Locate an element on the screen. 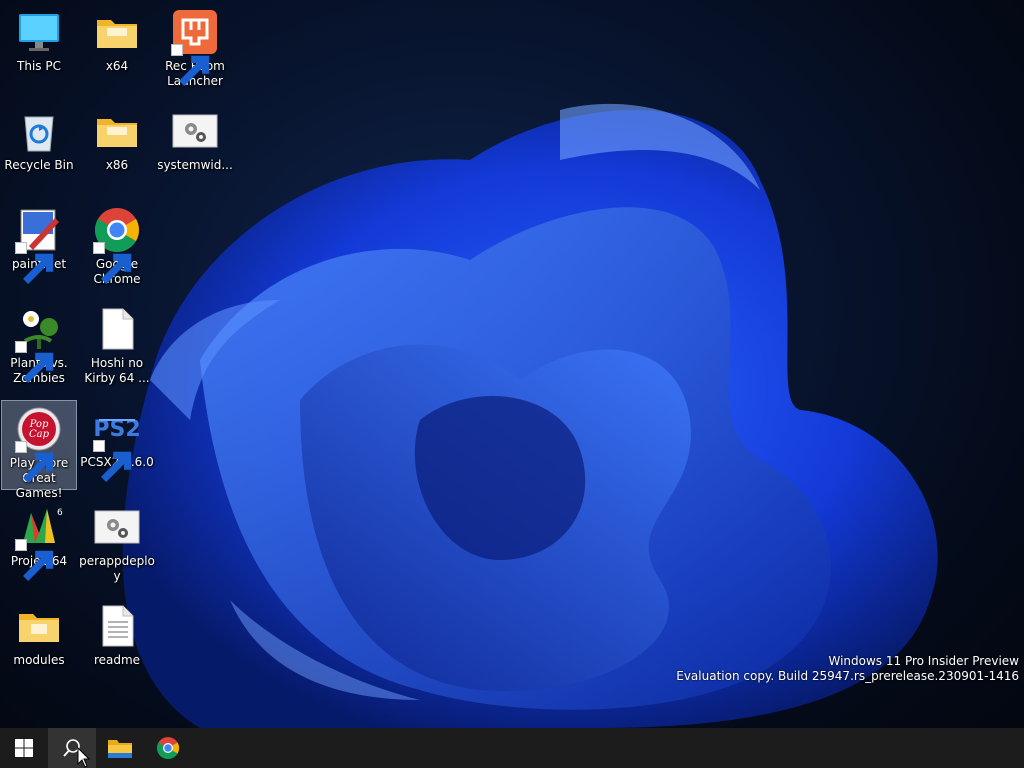 The image size is (1024, 768). plants-vs-zombies-icon is located at coordinates (39, 344).